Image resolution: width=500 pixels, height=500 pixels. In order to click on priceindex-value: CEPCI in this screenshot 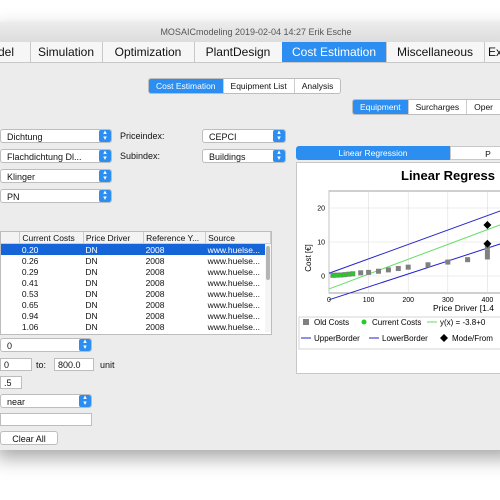, I will do `click(223, 137)`.